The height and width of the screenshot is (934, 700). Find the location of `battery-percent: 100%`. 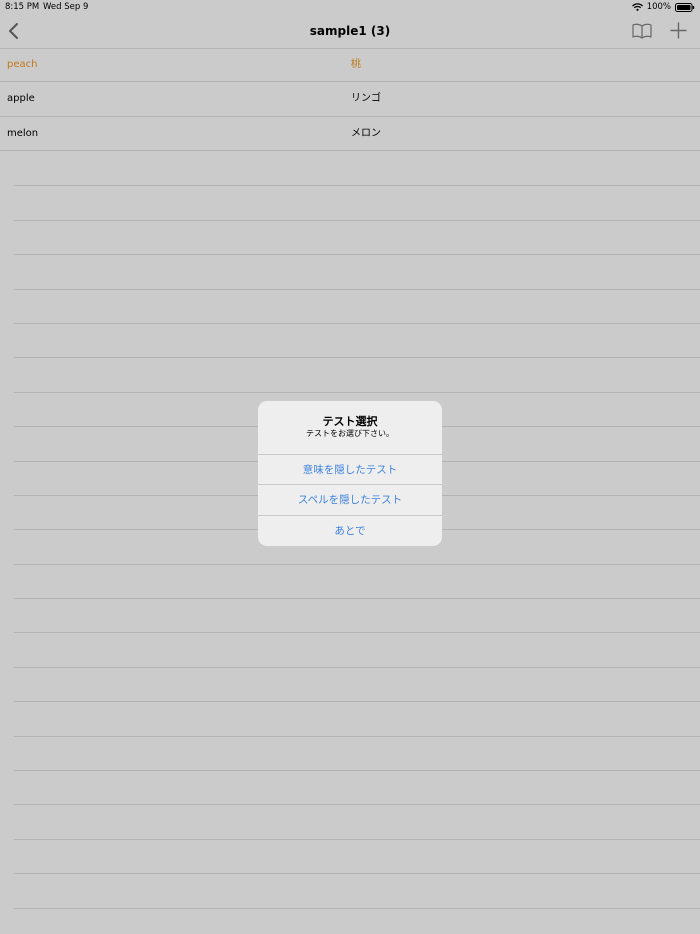

battery-percent: 100% is located at coordinates (658, 7).